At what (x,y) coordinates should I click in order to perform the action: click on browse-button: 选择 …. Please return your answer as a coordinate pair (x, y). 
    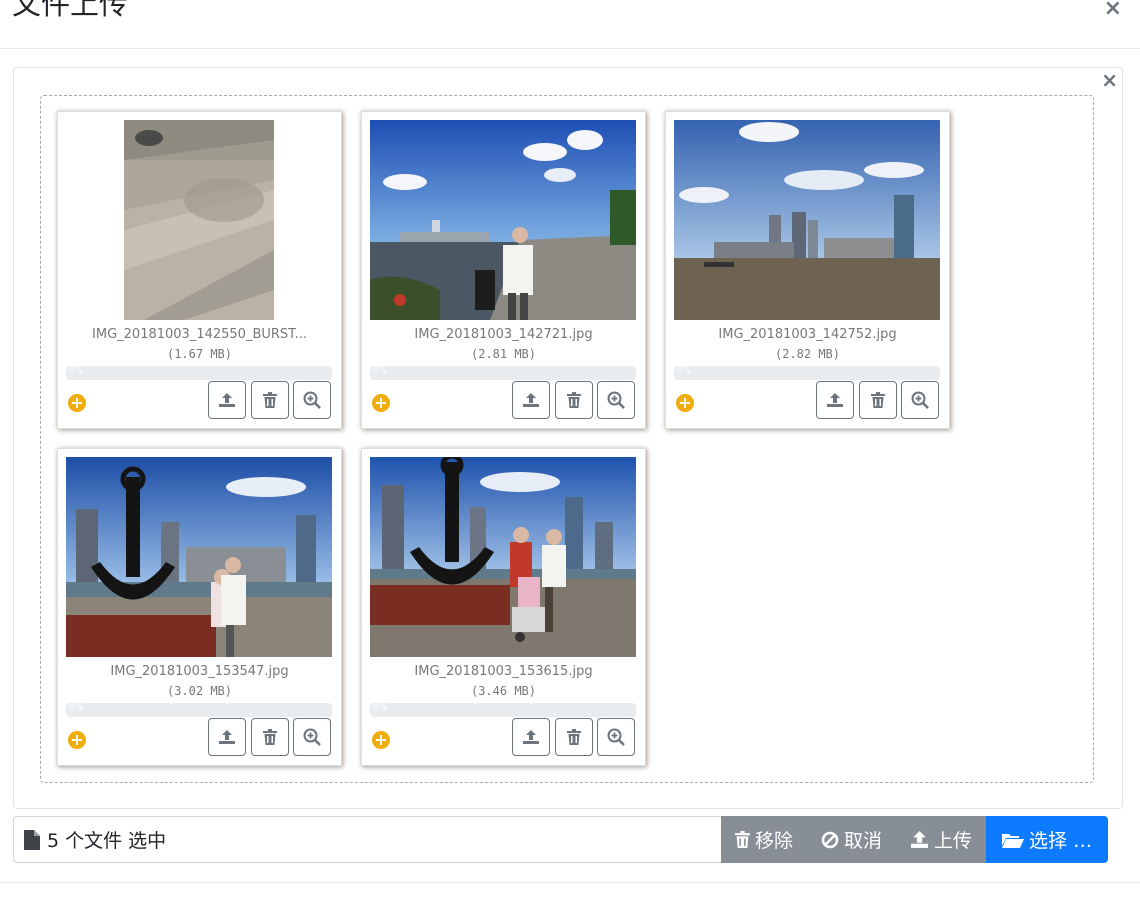
    Looking at the image, I should click on (1047, 839).